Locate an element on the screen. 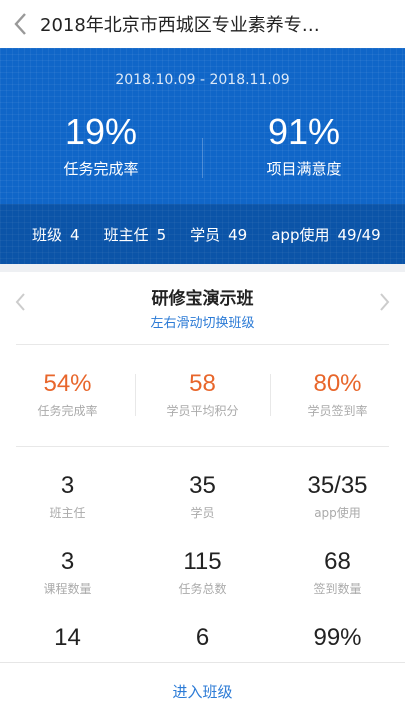 Image resolution: width=405 pixels, height=720 pixels. stat-value: 5 is located at coordinates (161, 234).